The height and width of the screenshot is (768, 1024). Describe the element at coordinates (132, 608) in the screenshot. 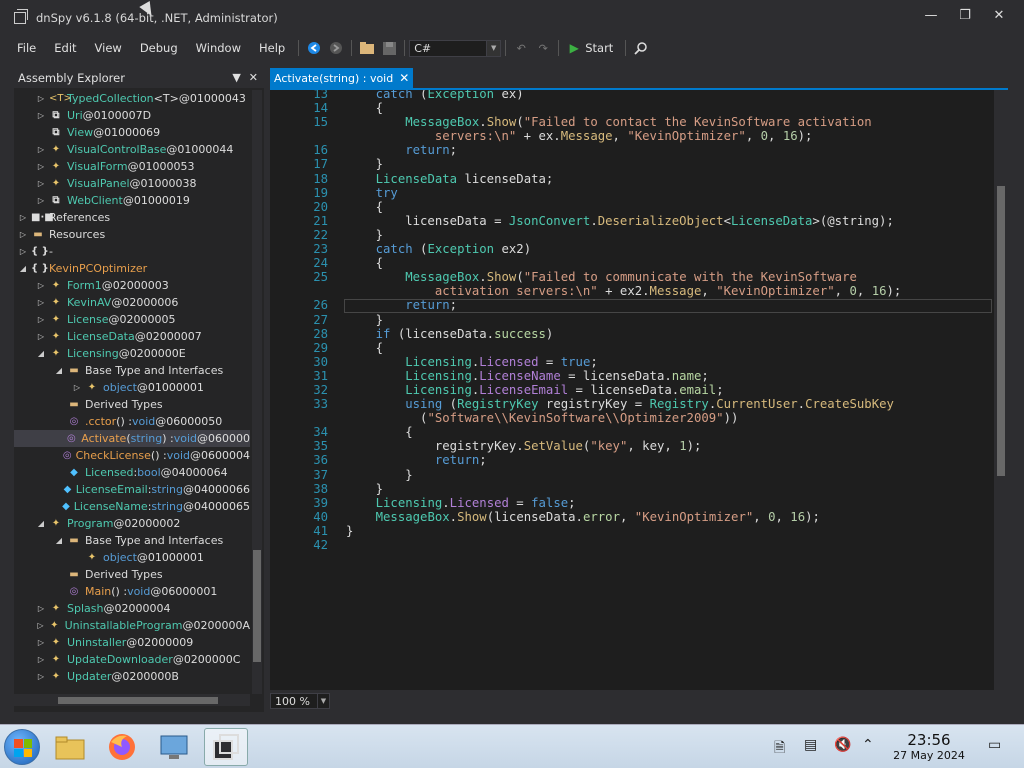

I see `tree-node: ▷ ✦ Splash @02000004` at that location.